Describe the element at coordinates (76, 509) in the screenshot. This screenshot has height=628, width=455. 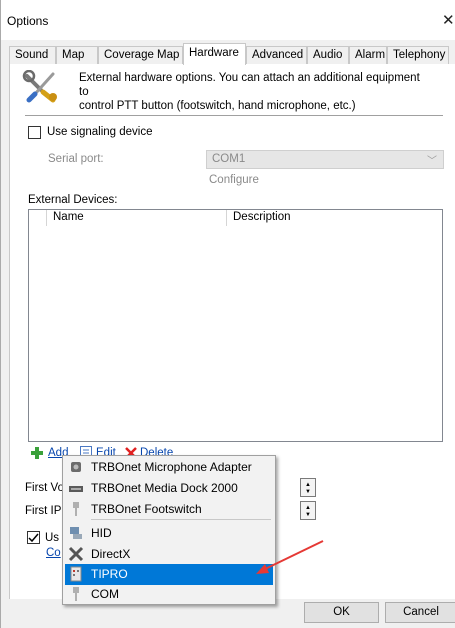
I see `footswitch-icon` at that location.